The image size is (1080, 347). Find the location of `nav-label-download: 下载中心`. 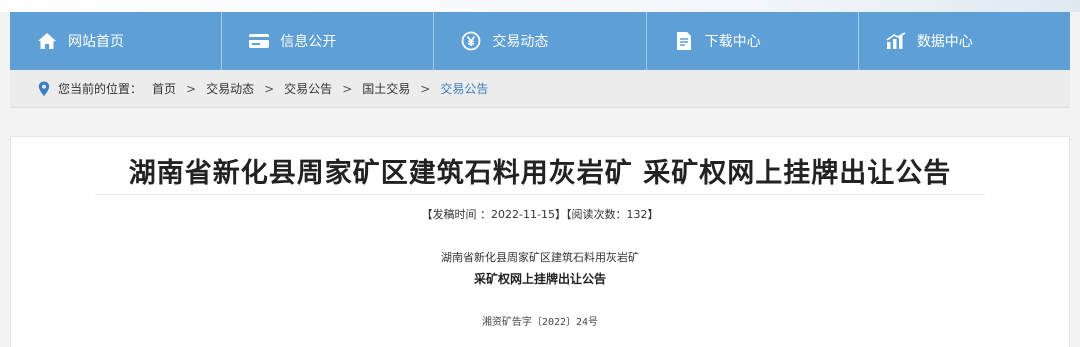

nav-label-download: 下载中心 is located at coordinates (732, 42).